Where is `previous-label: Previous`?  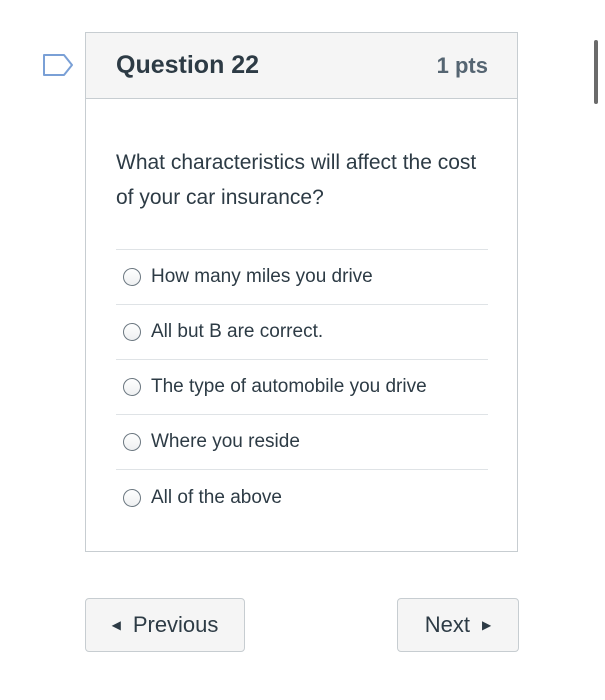 previous-label: Previous is located at coordinates (175, 624).